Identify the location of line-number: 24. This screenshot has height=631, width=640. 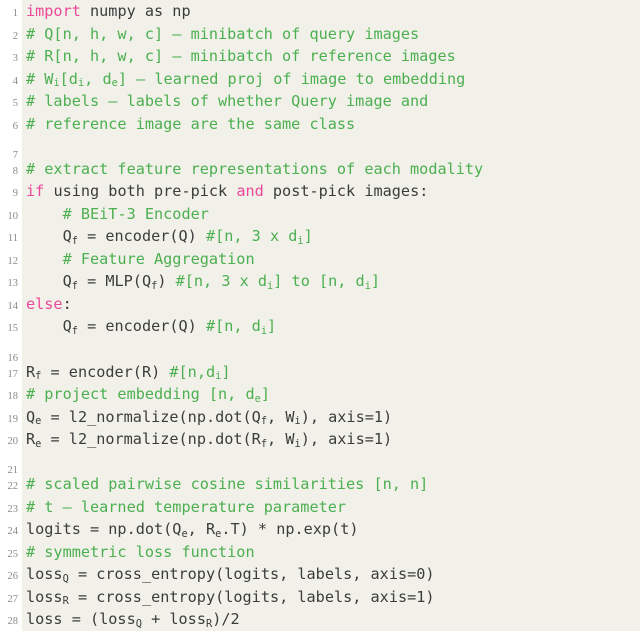
(11, 532).